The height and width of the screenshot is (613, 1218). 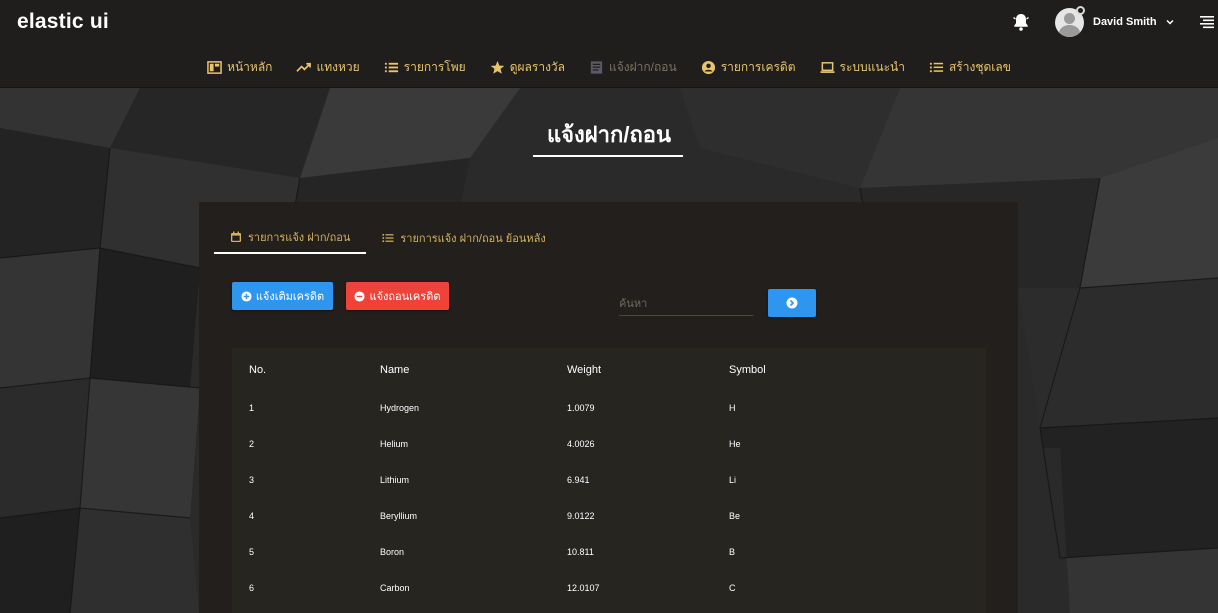 What do you see at coordinates (252, 480) in the screenshot?
I see `cell-no: 3` at bounding box center [252, 480].